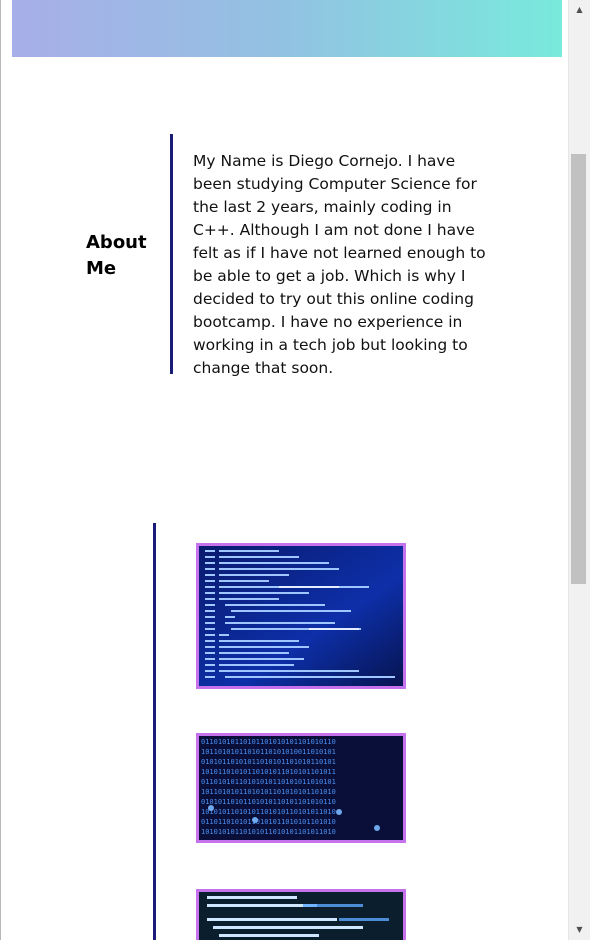 This screenshot has width=590, height=940. I want to click on about-heading: About Me, so click(116, 255).